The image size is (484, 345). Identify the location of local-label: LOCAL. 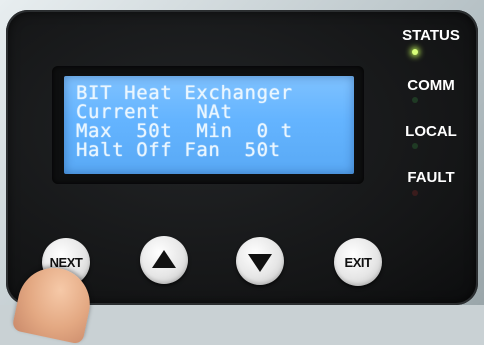
(431, 131).